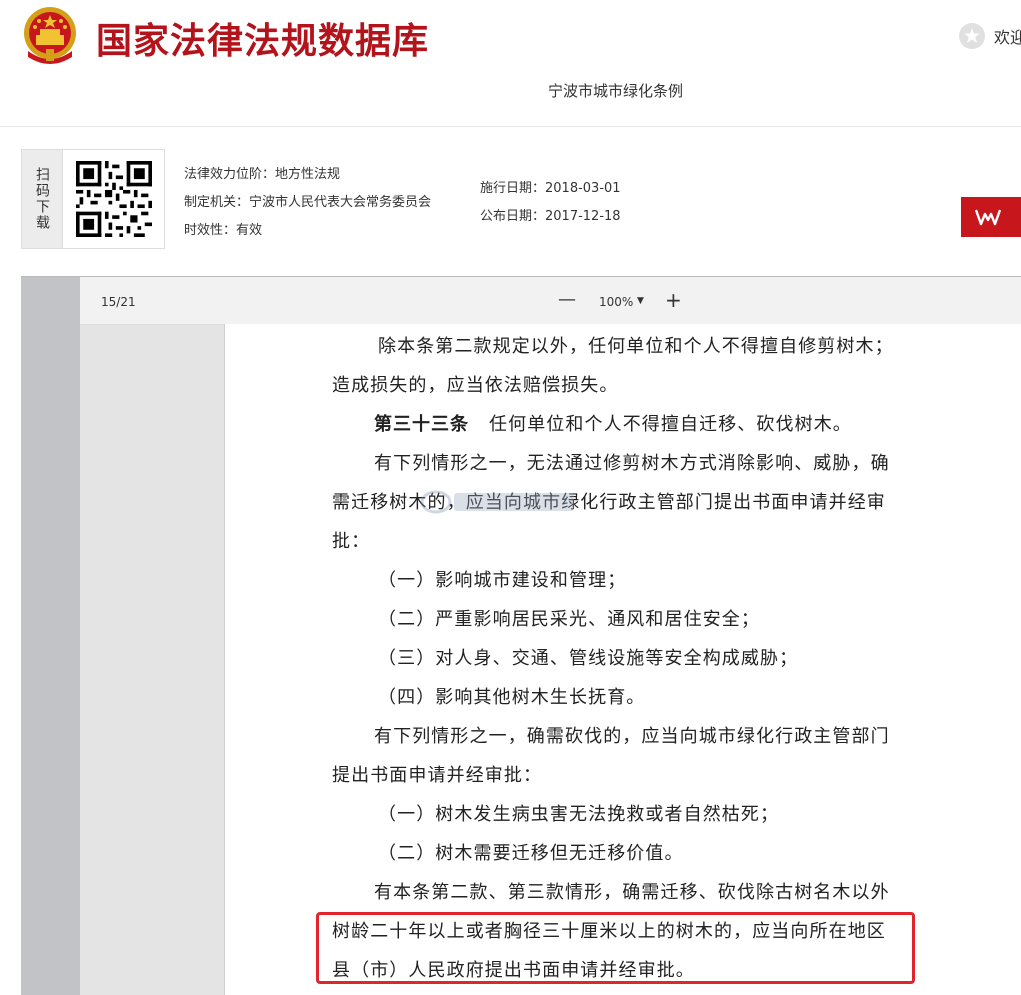 The width and height of the screenshot is (1021, 995). Describe the element at coordinates (550, 216) in the screenshot. I see `publish-date: 公布日期：2017-12-18` at that location.